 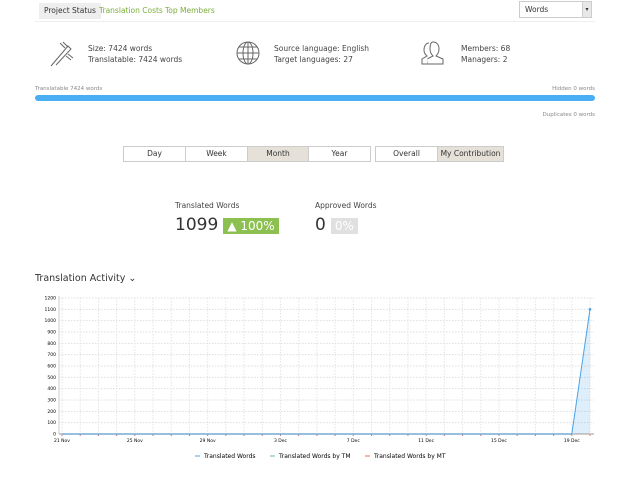 I want to click on translated-words-label: Translated Words, so click(x=207, y=205).